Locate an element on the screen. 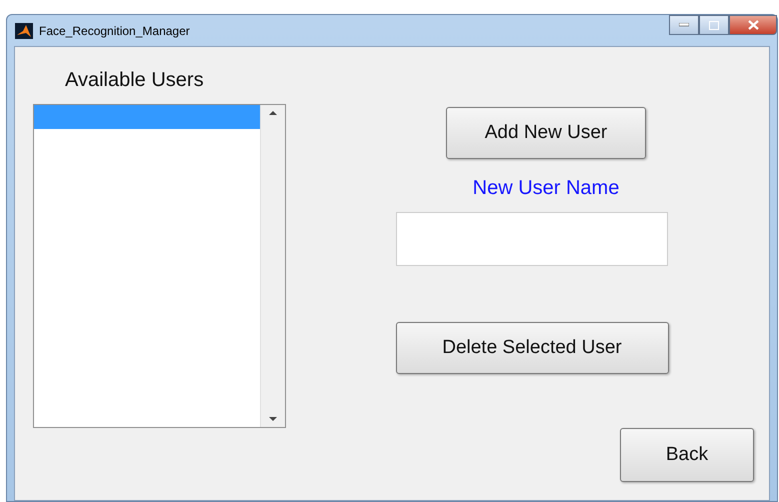 This screenshot has height=502, width=779. close-icon is located at coordinates (753, 25).